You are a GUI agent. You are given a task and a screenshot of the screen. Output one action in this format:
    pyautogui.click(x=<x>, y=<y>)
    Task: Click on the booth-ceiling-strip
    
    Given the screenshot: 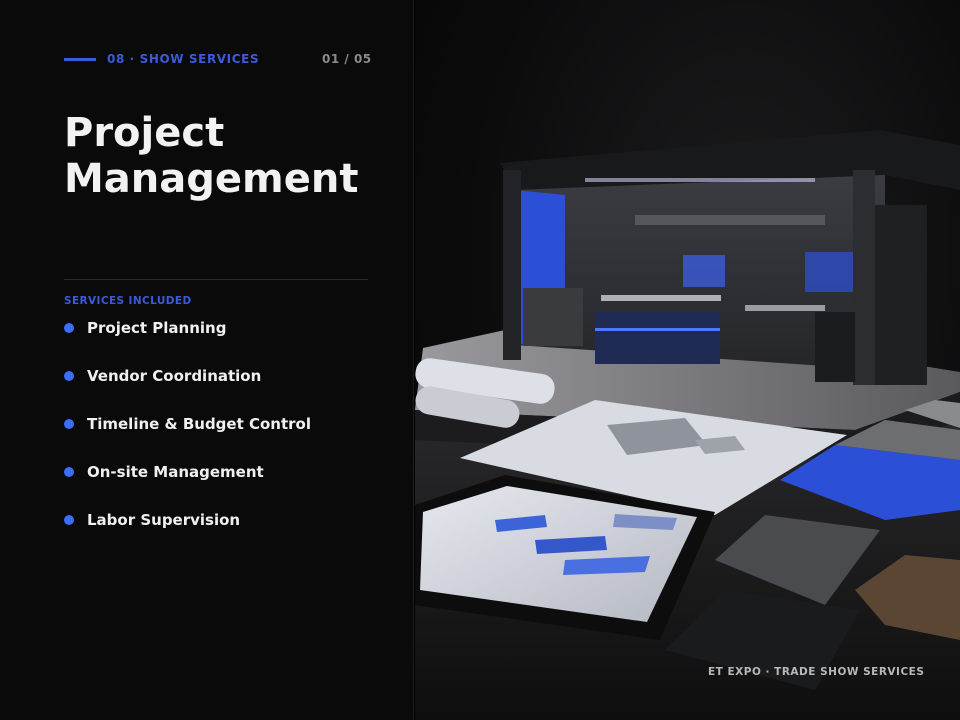 What is the action you would take?
    pyautogui.click(x=730, y=220)
    